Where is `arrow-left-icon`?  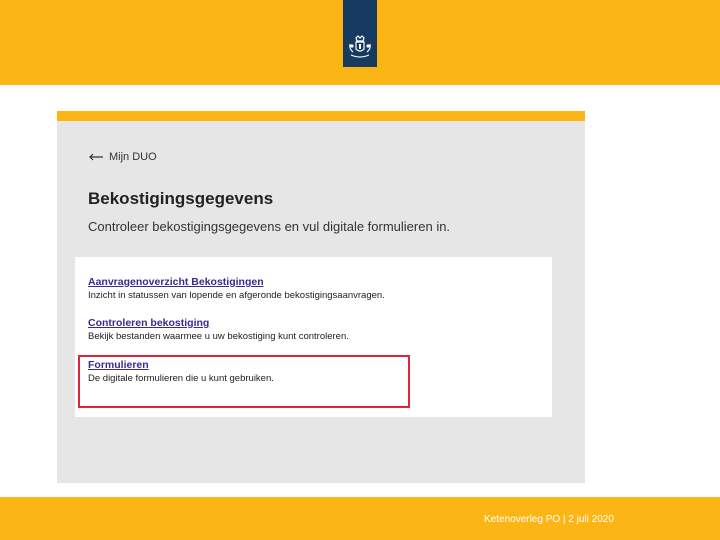
arrow-left-icon is located at coordinates (96, 157).